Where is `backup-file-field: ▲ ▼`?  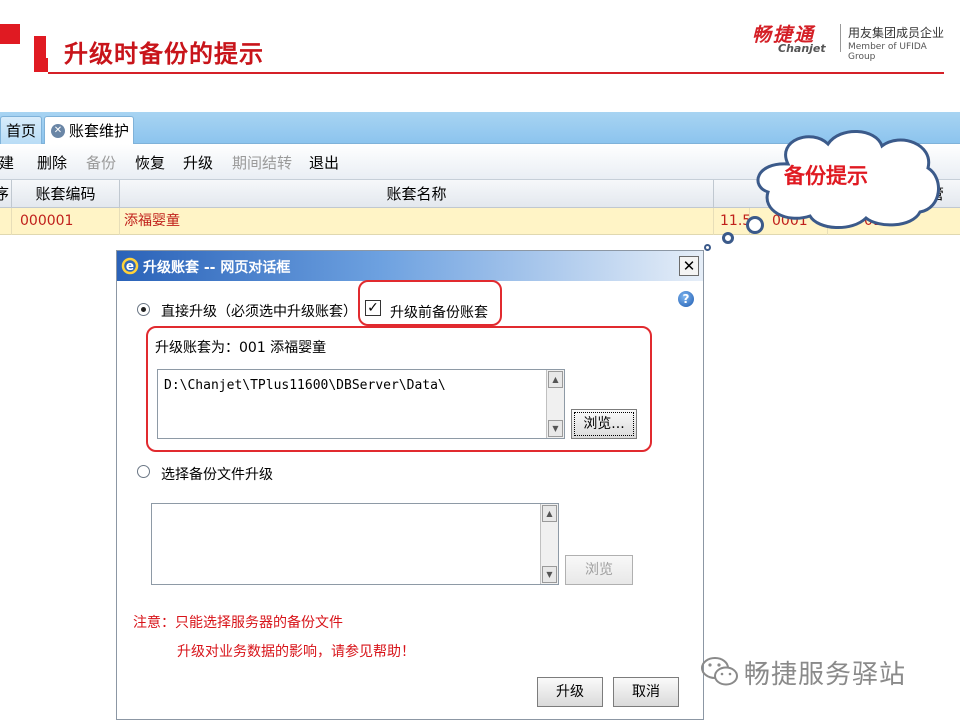 backup-file-field: ▲ ▼ is located at coordinates (355, 544).